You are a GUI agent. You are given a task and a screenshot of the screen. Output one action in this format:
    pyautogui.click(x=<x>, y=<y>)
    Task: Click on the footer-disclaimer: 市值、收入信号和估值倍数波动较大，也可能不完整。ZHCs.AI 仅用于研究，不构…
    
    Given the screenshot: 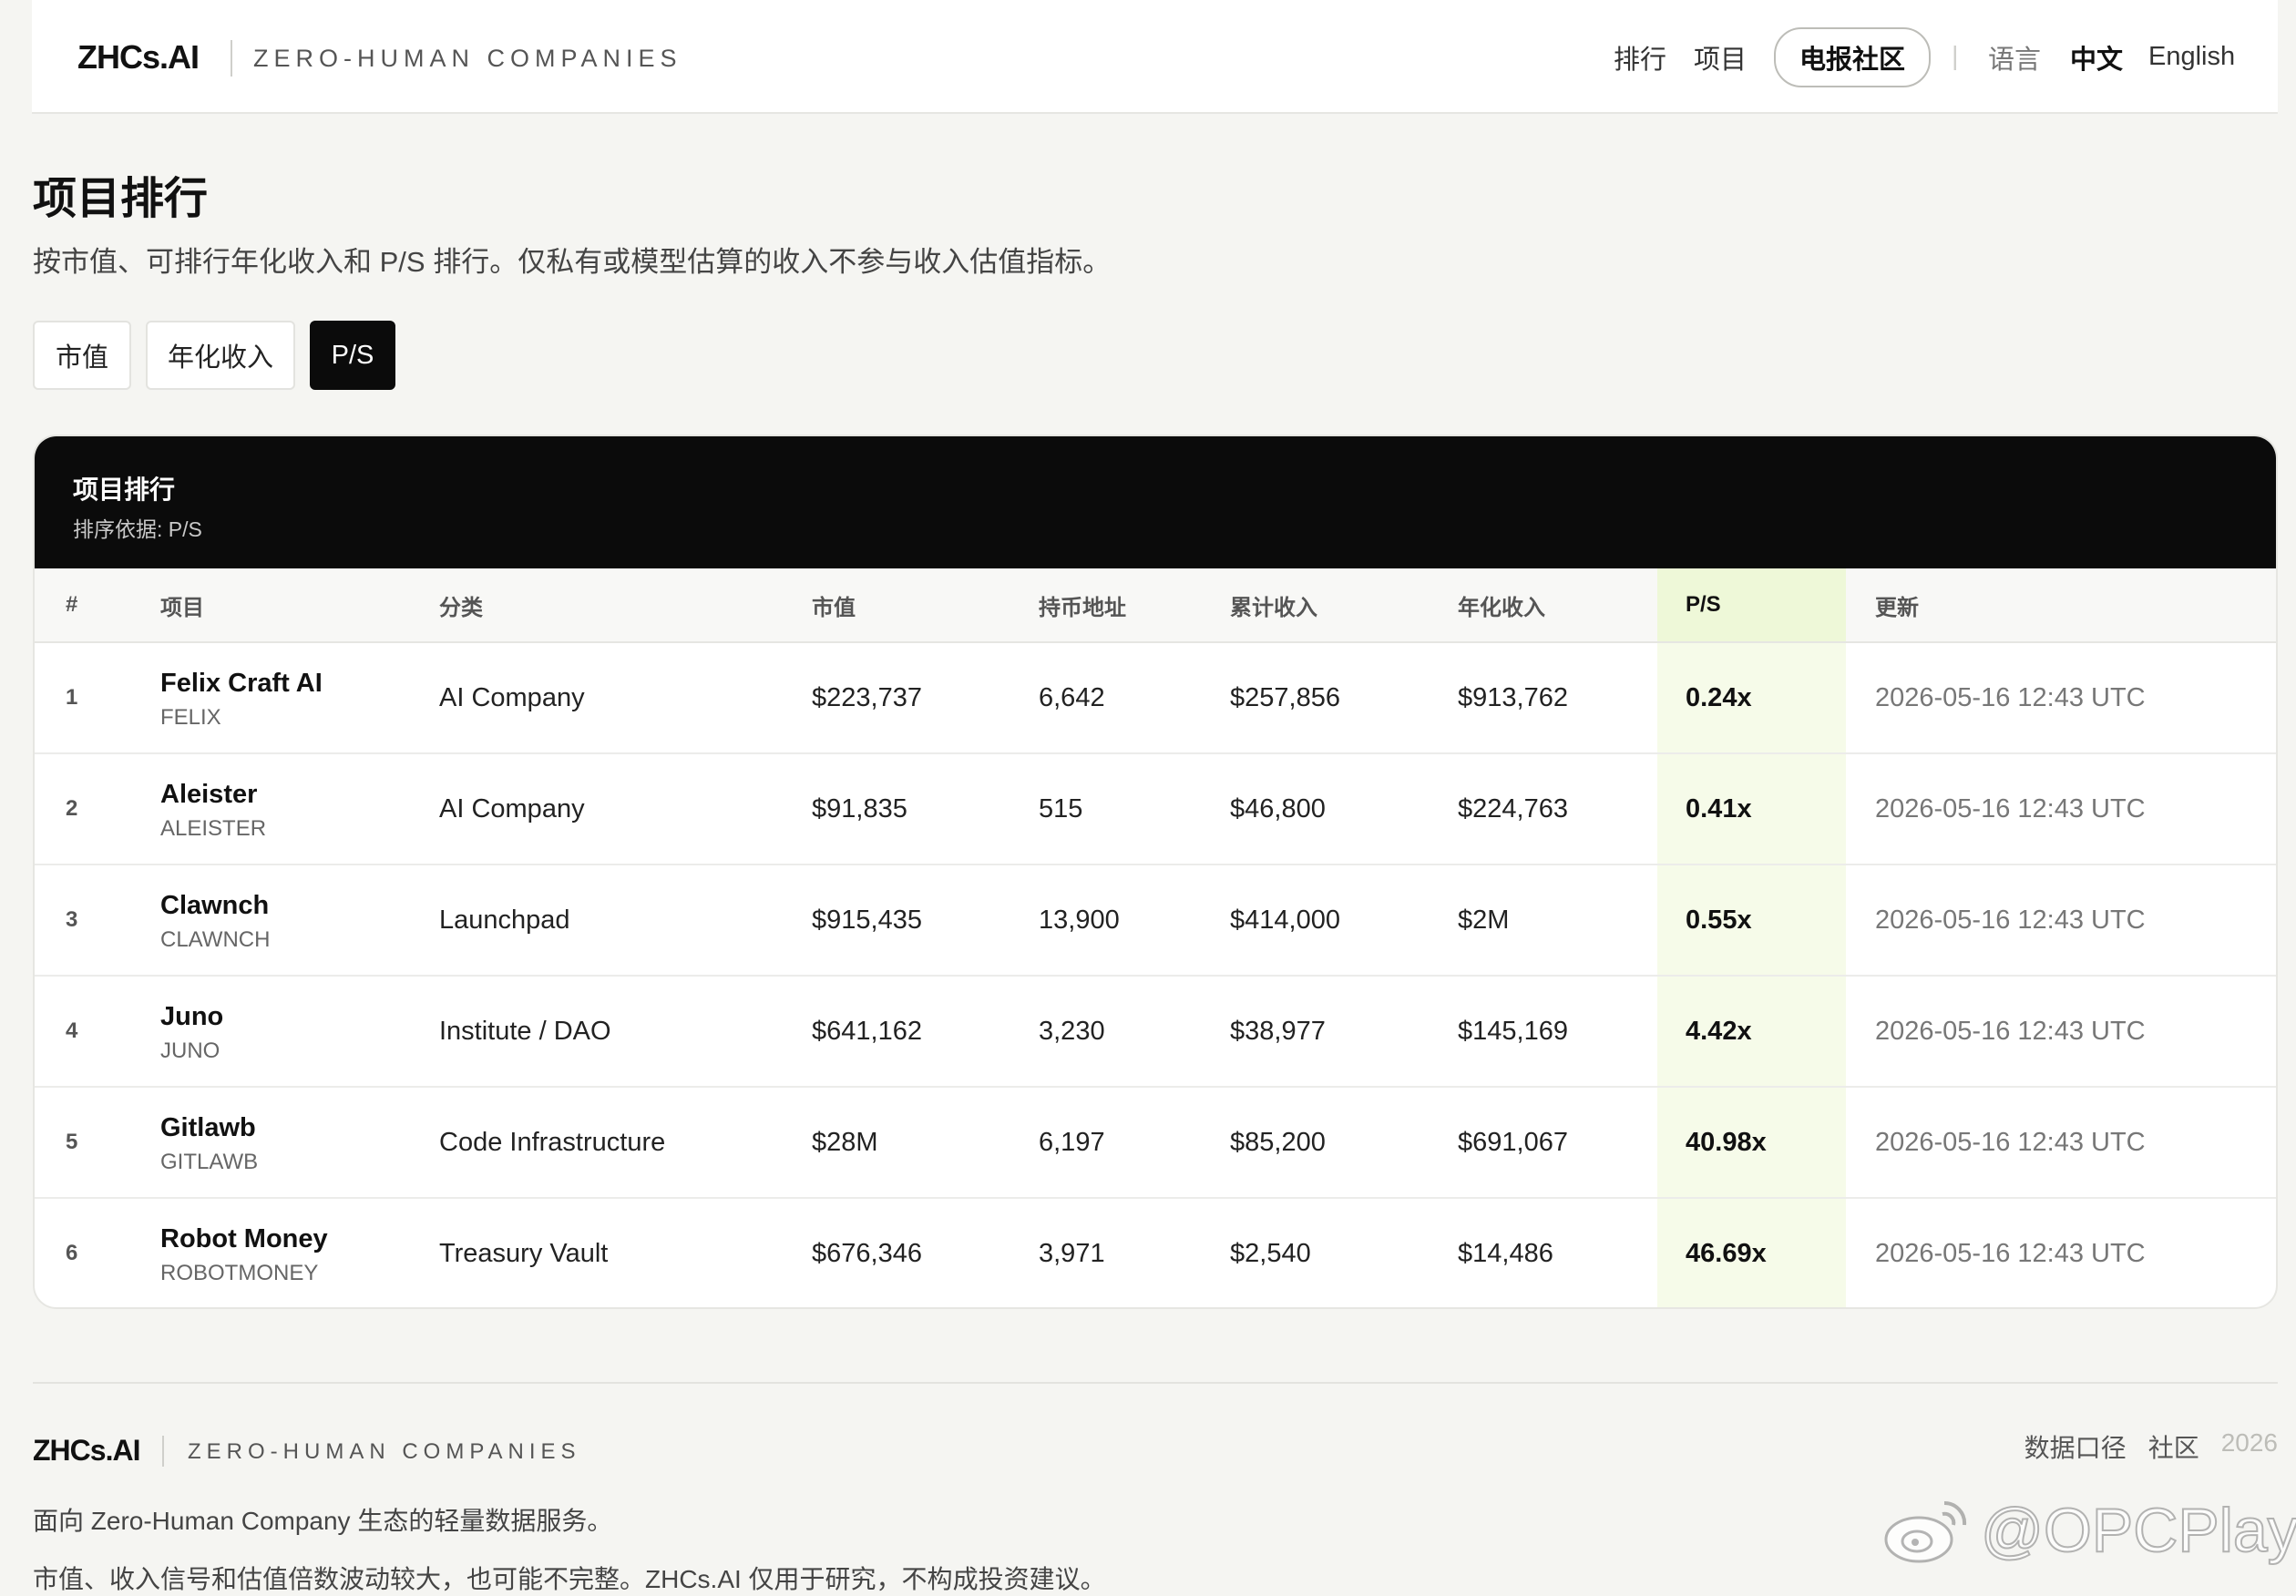 What is the action you would take?
    pyautogui.click(x=569, y=1579)
    